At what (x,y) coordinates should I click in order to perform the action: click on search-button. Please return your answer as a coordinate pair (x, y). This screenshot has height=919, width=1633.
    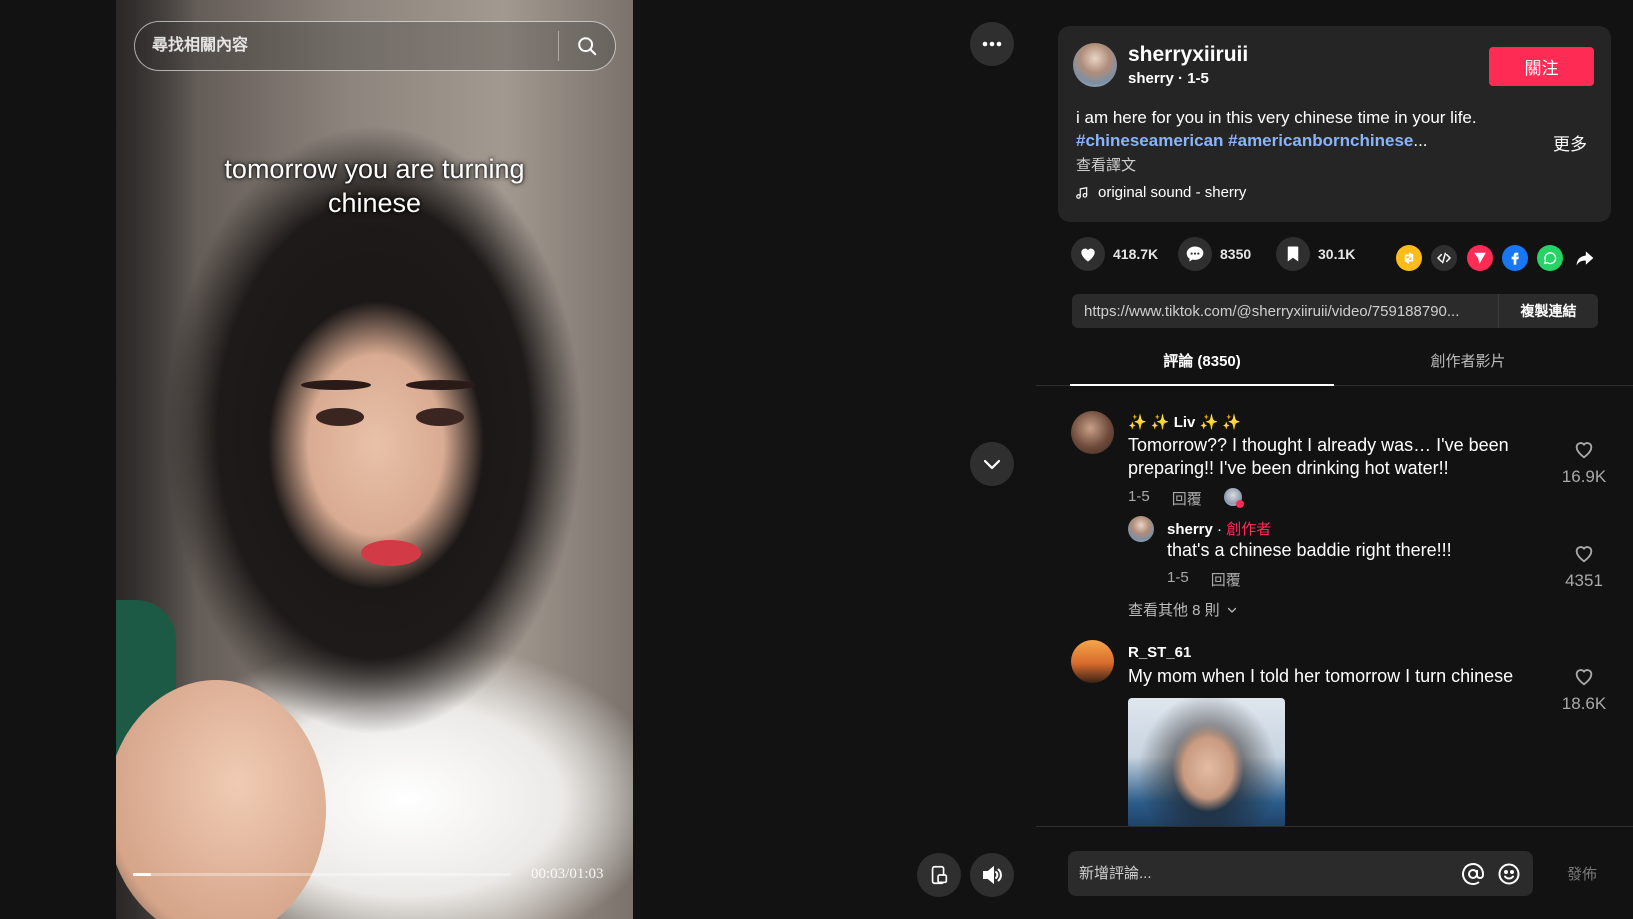
    Looking at the image, I should click on (587, 46).